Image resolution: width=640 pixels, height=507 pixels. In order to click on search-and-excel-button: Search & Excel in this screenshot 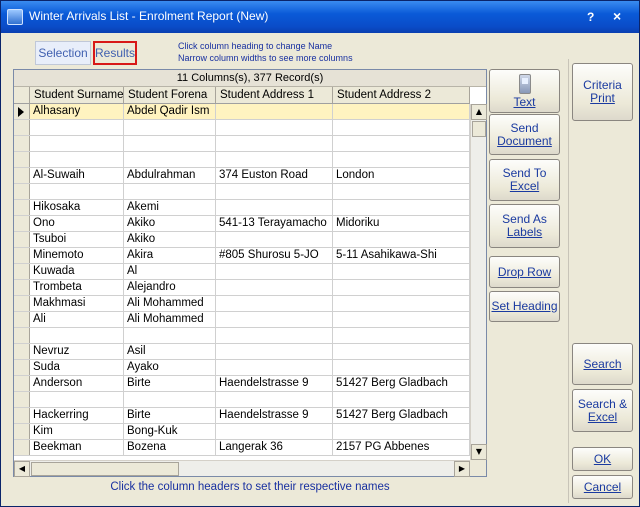, I will do `click(602, 410)`.